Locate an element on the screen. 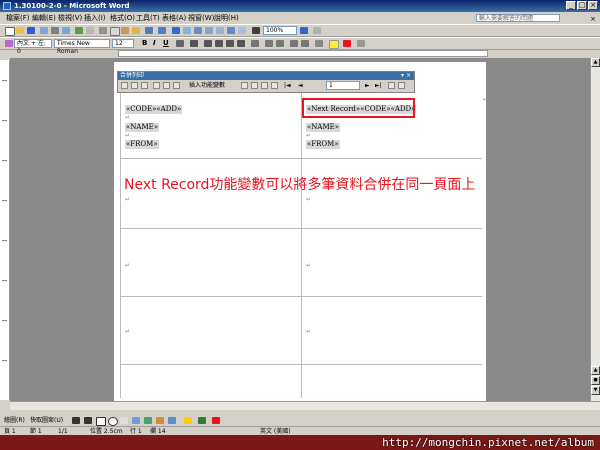 This screenshot has height=450, width=600. help-icon is located at coordinates (304, 30).